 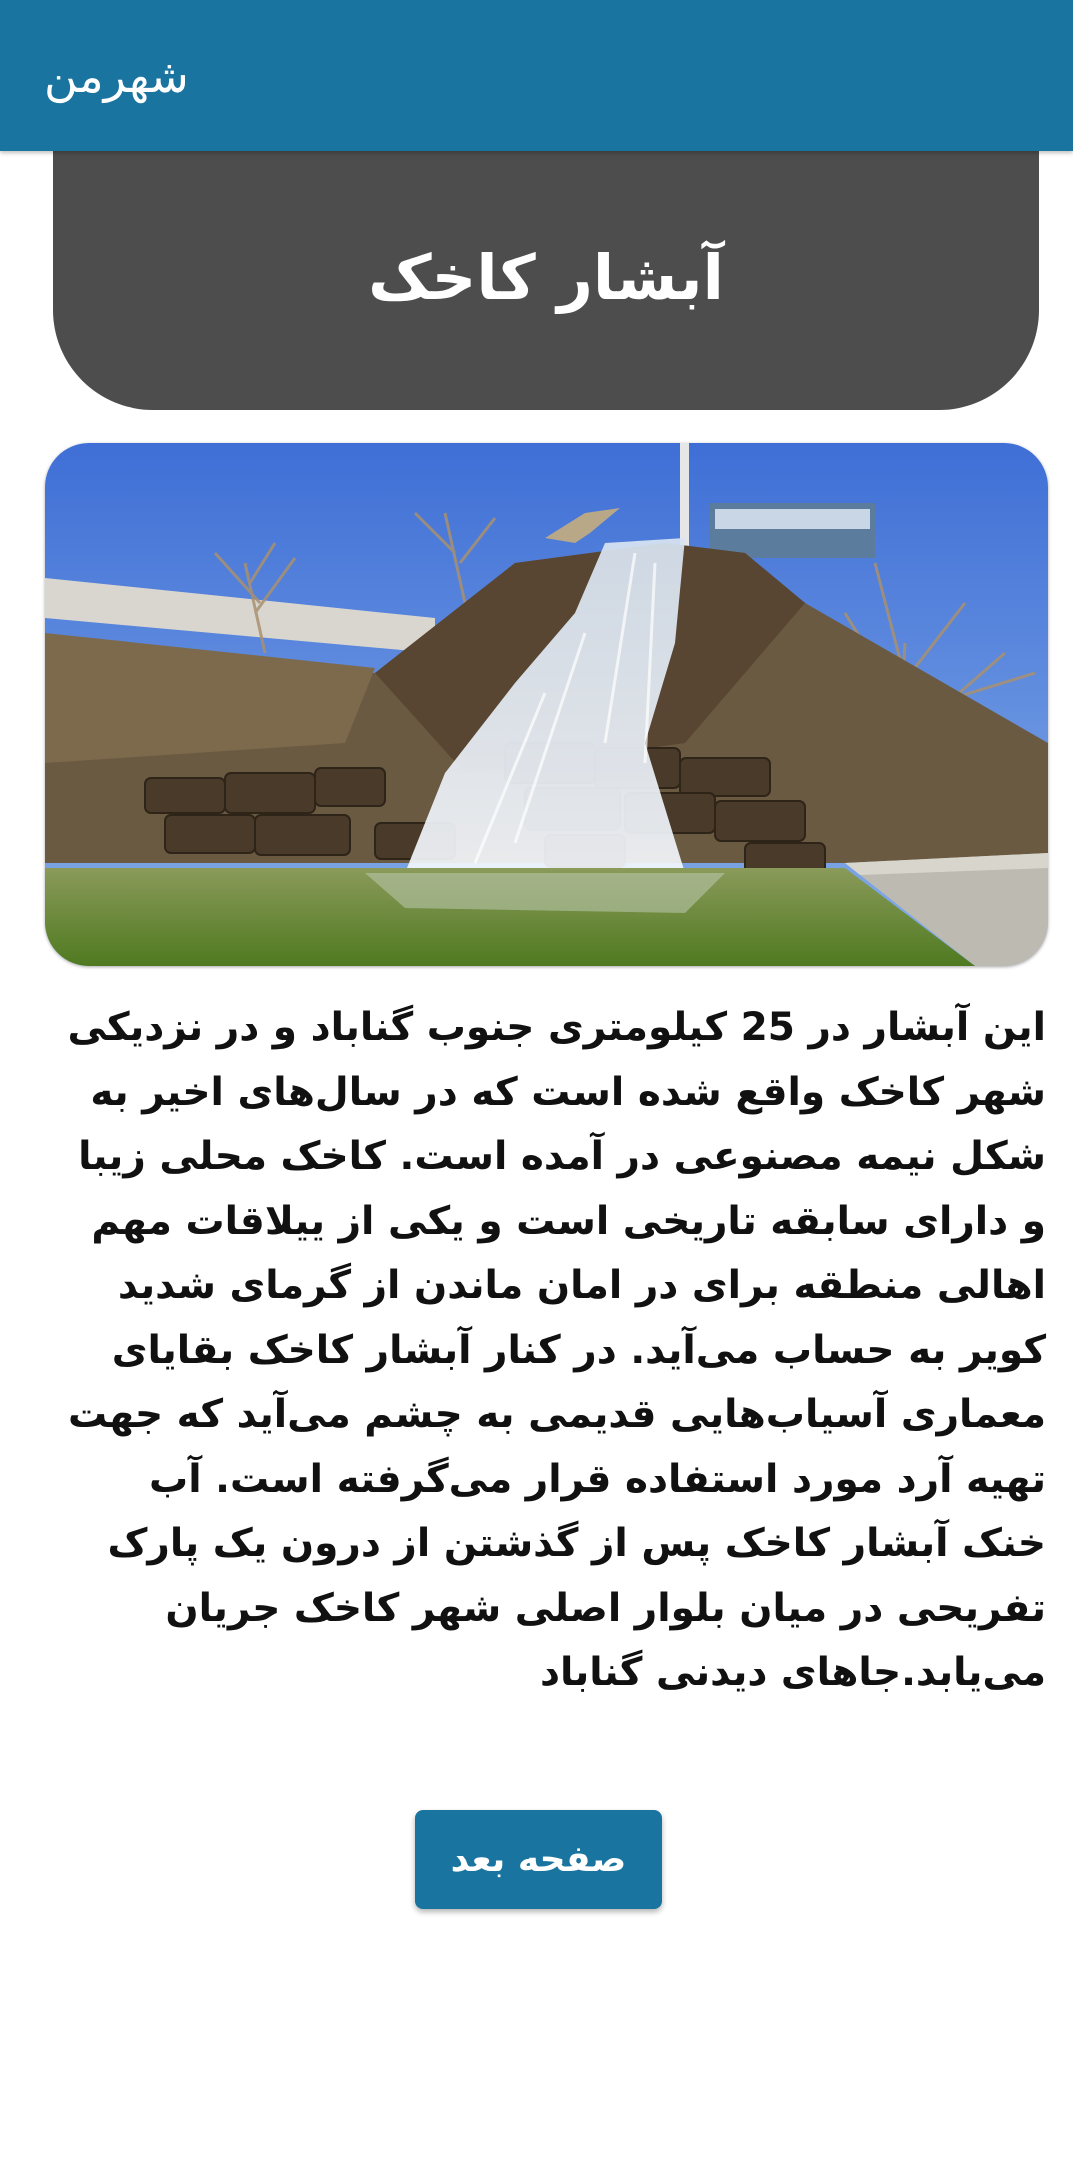 I want to click on app-title: شهرمن, so click(x=116, y=76).